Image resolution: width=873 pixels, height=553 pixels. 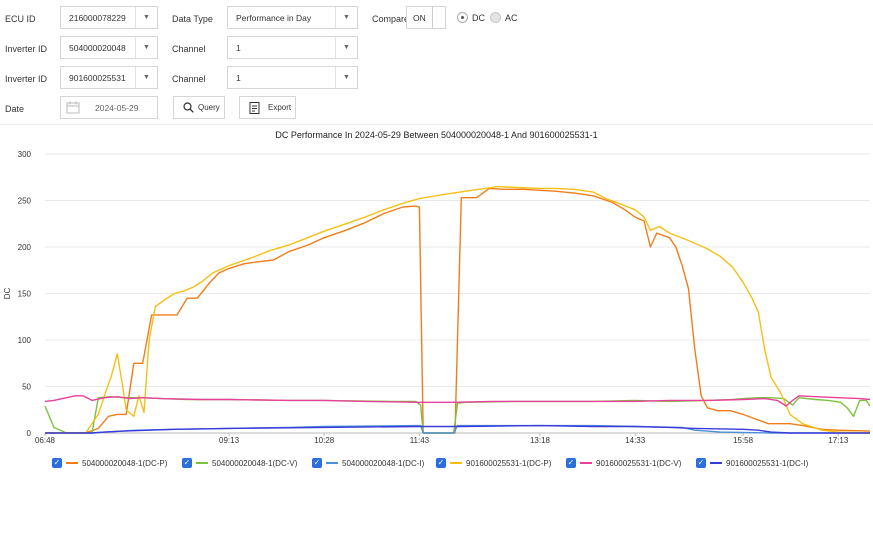 I want to click on legend-item-1: ✓ 504000020048-1(DC-P), so click(x=109, y=463).